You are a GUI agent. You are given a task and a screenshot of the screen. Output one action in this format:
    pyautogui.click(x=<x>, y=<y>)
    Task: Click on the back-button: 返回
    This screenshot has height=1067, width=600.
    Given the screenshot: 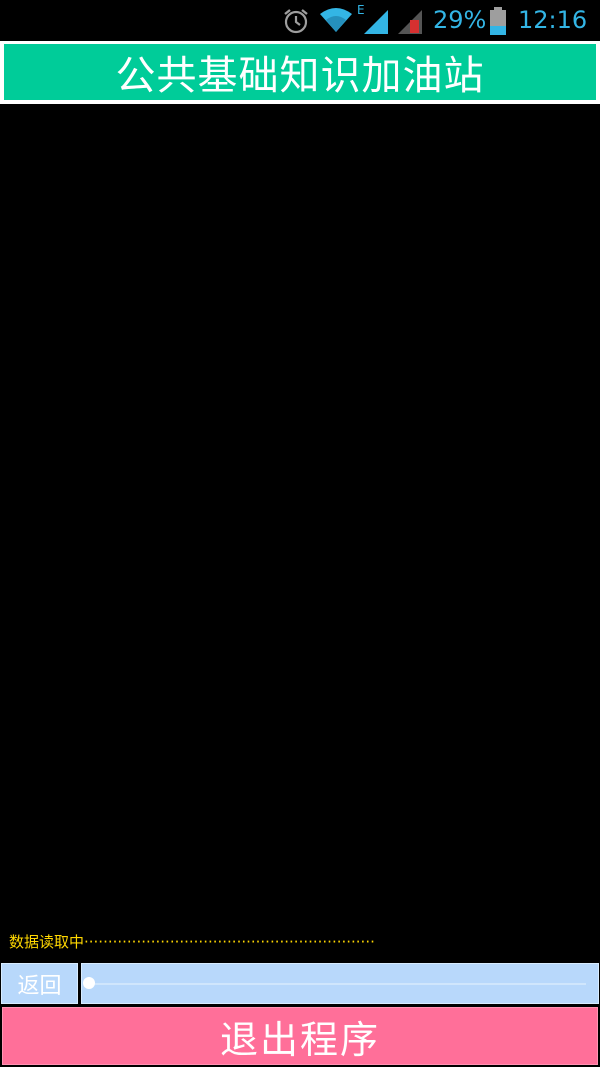 What is the action you would take?
    pyautogui.click(x=39, y=983)
    